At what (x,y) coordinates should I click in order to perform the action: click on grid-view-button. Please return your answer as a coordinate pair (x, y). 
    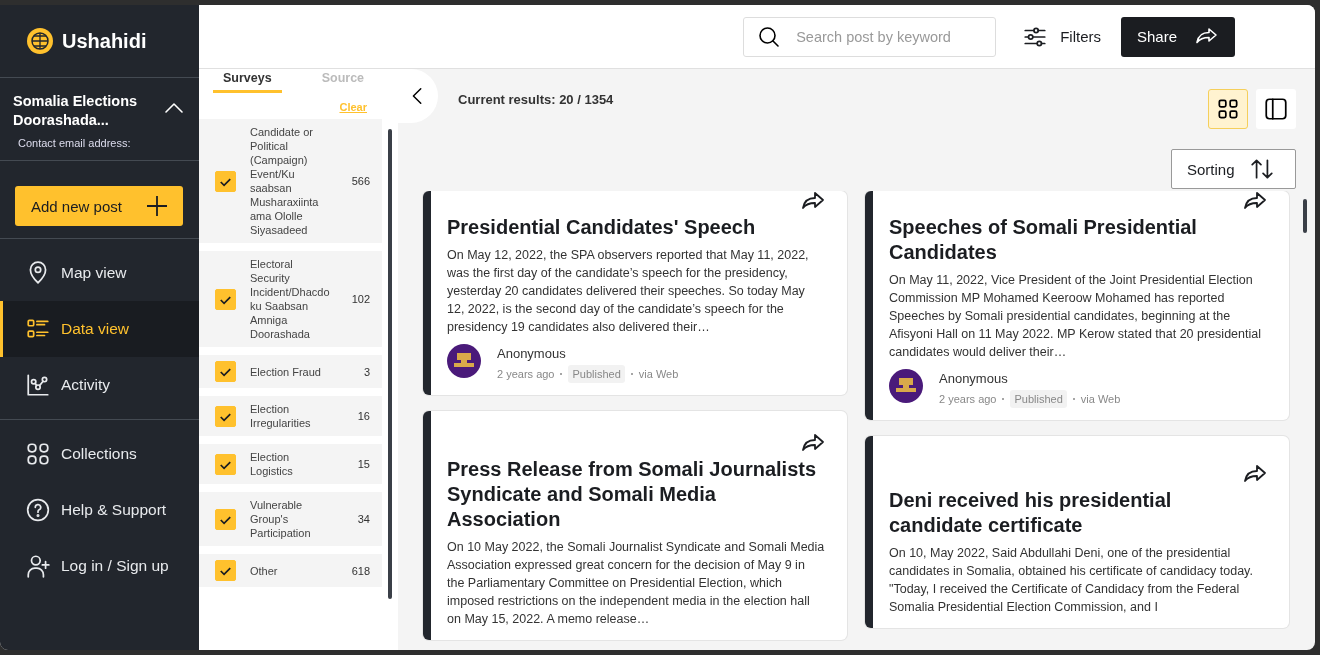
    Looking at the image, I should click on (1228, 109).